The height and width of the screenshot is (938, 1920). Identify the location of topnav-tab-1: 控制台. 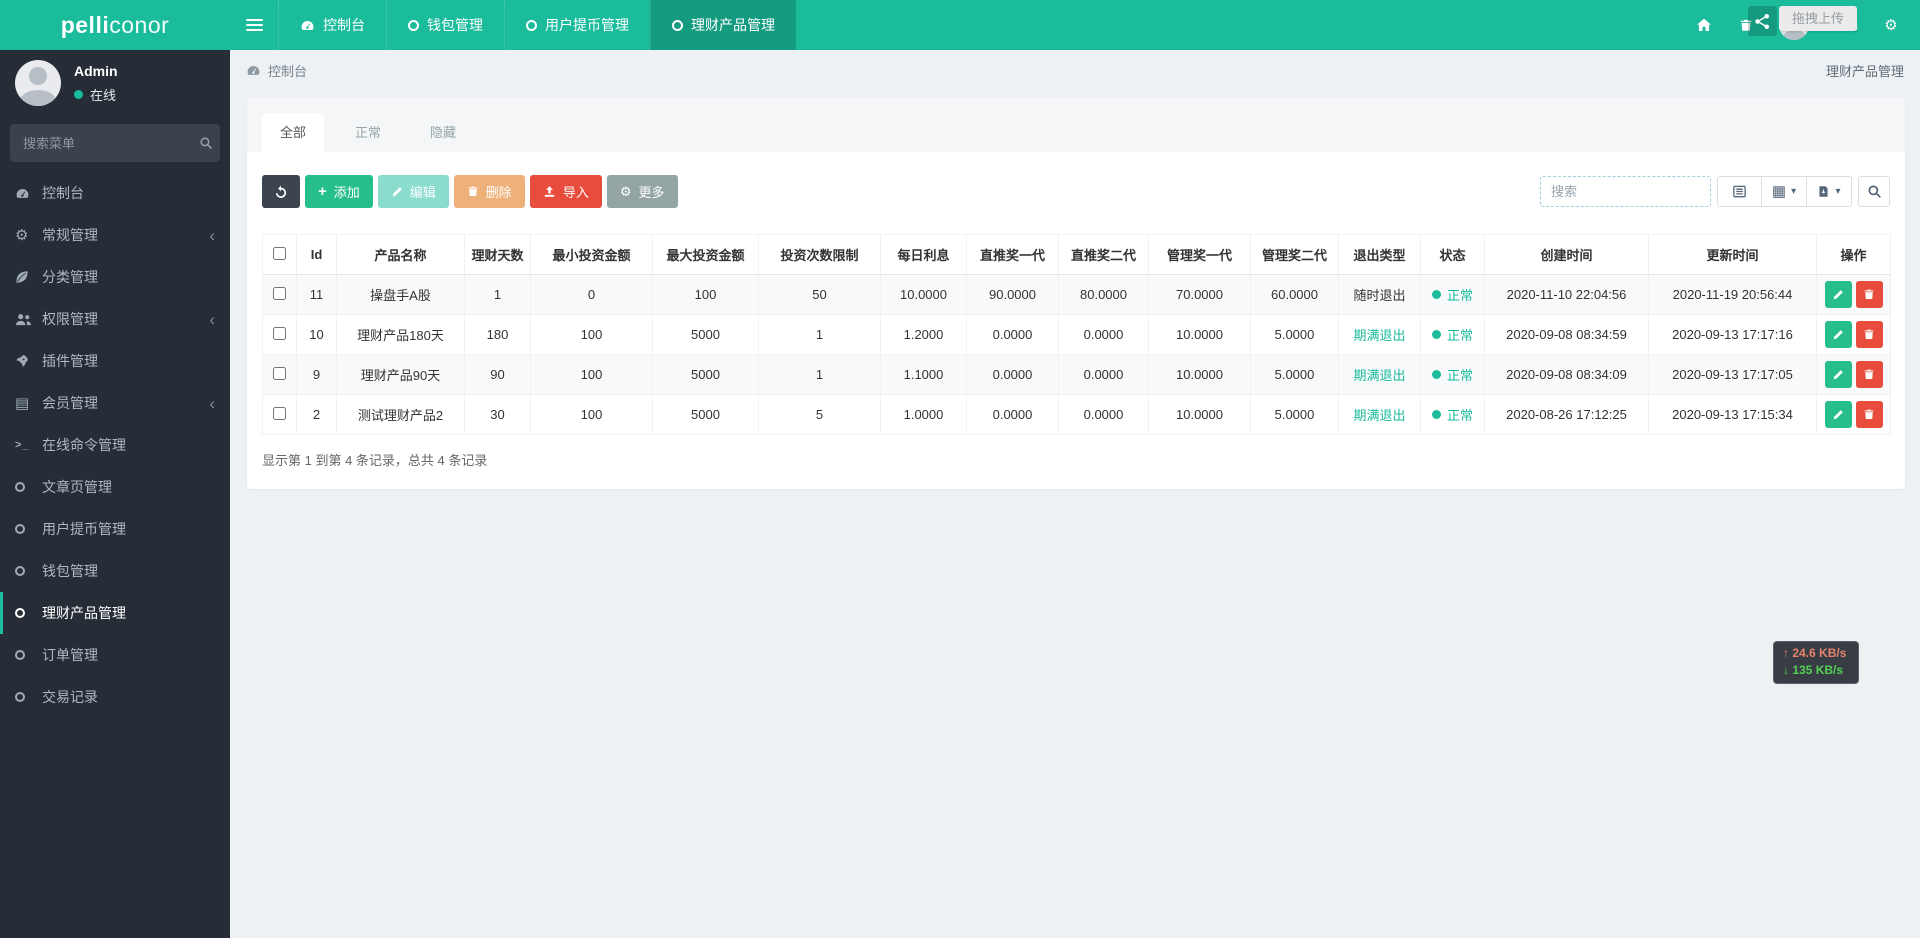
(332, 25).